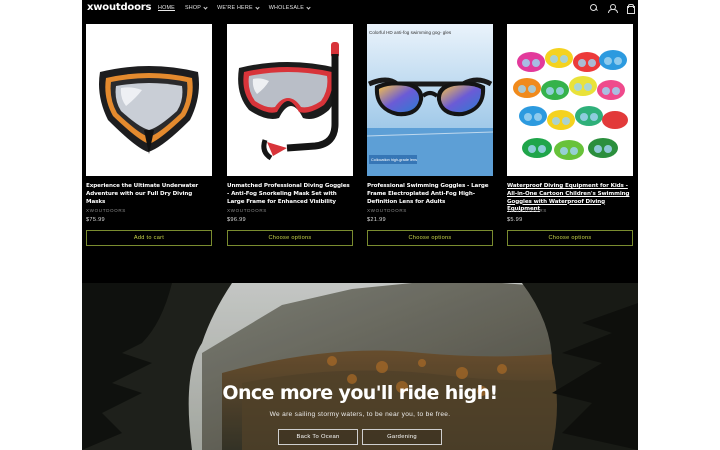 This screenshot has width=720, height=450. What do you see at coordinates (318, 437) in the screenshot?
I see `back-to-ocean-button: Back To Ocean` at bounding box center [318, 437].